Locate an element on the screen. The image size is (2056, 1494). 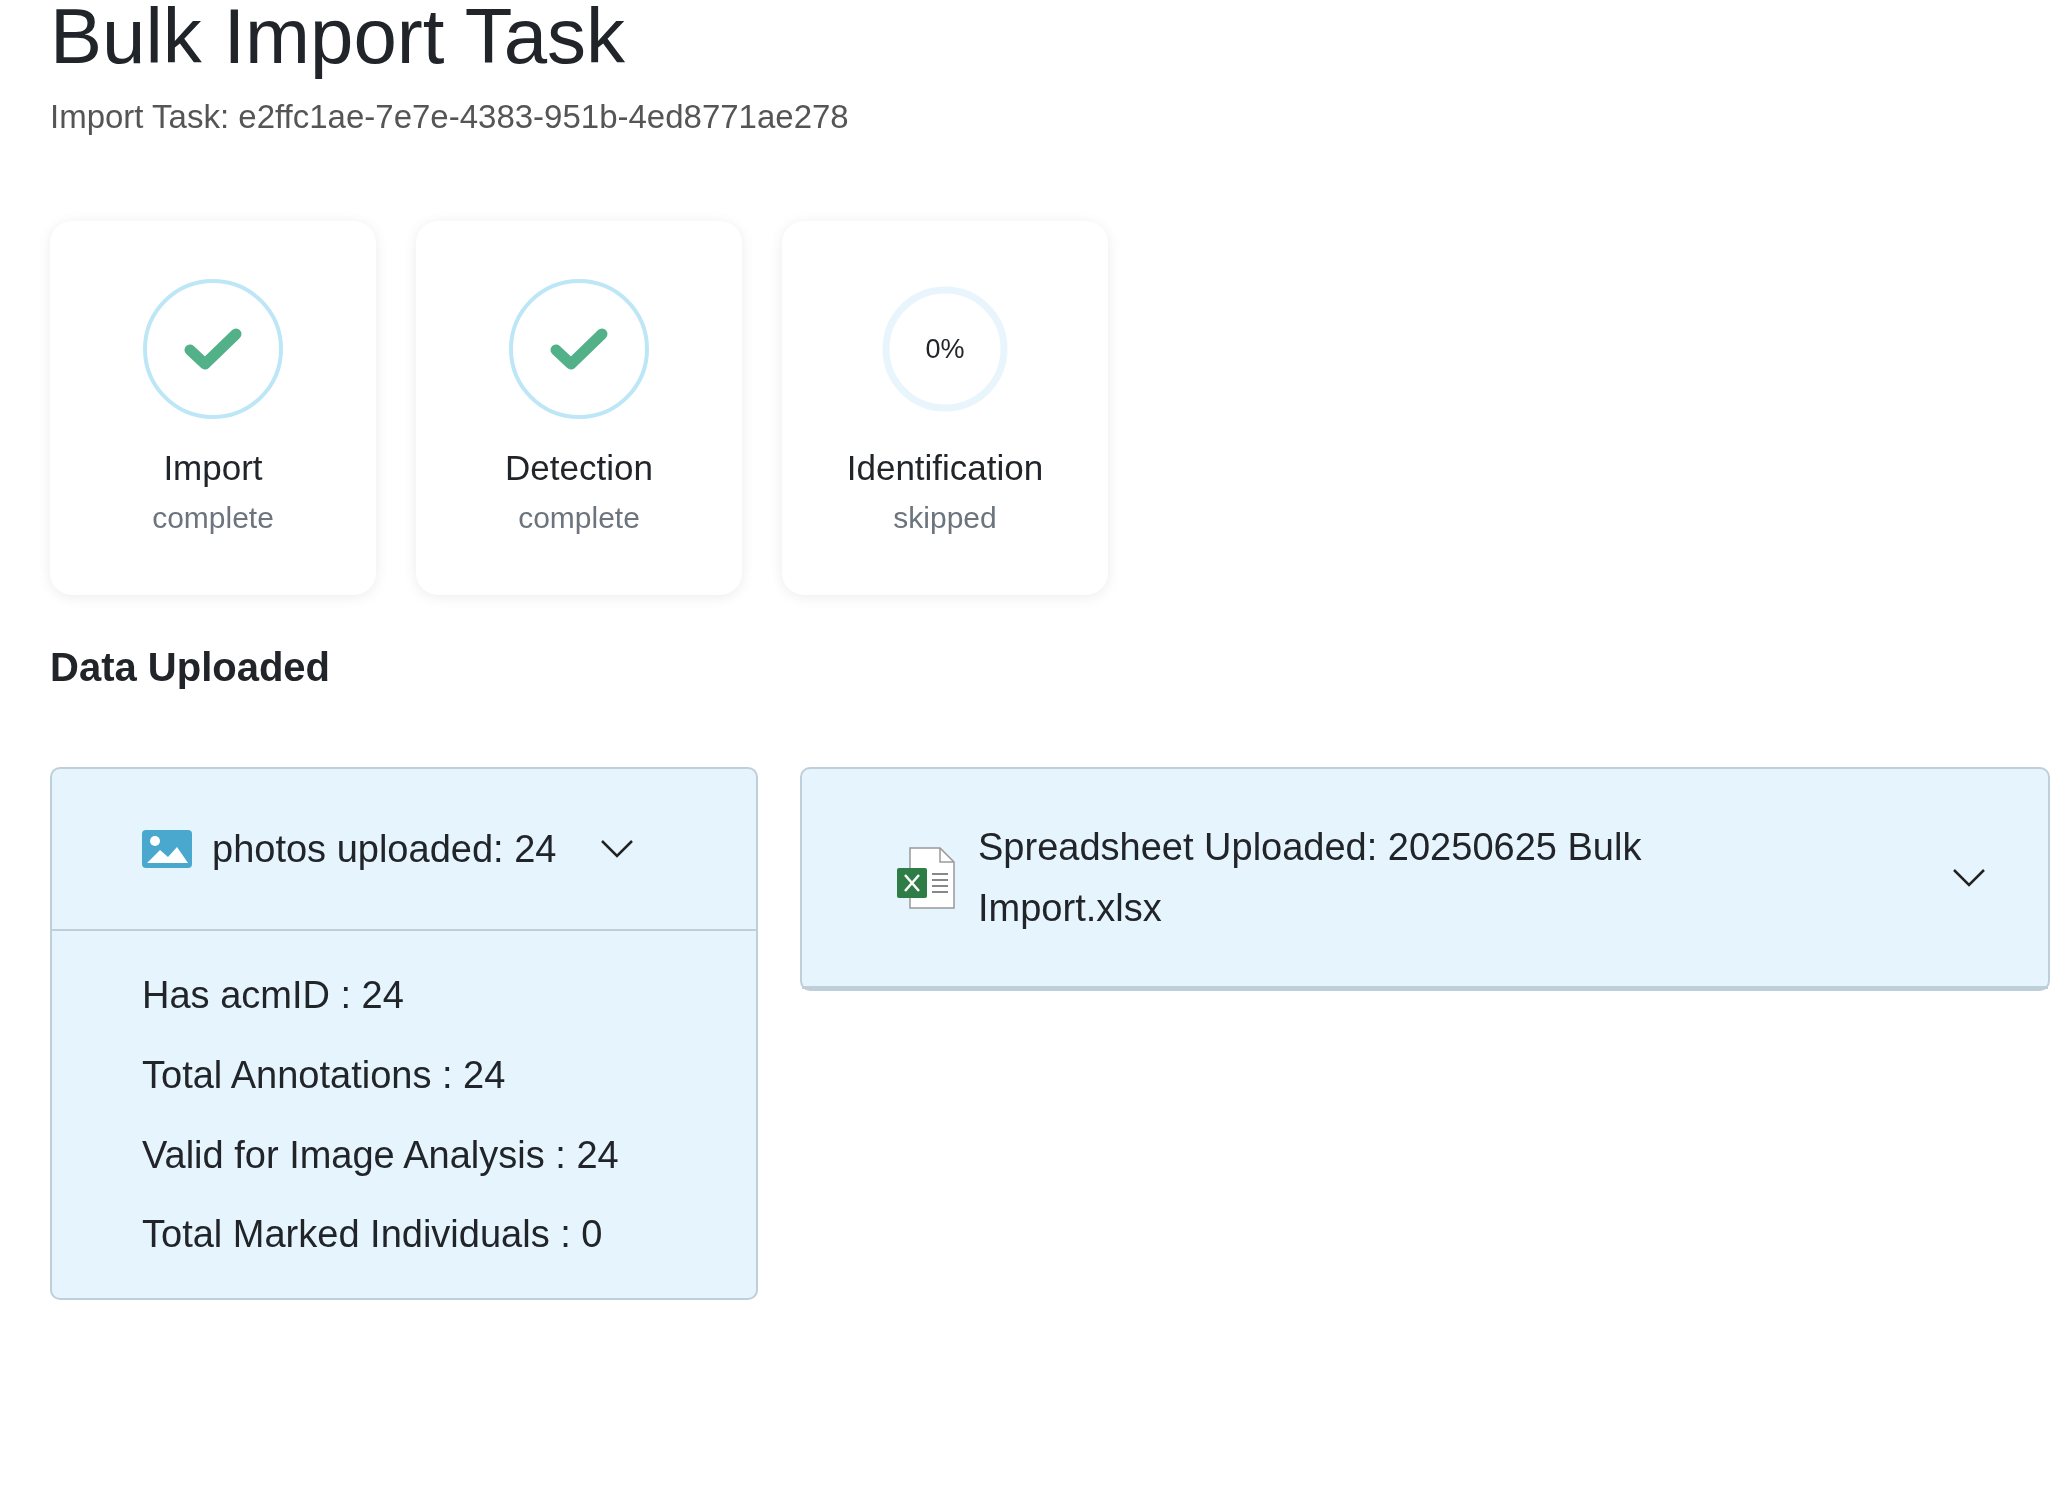
panel-title: photos uploaded: 24 is located at coordinates (384, 849).